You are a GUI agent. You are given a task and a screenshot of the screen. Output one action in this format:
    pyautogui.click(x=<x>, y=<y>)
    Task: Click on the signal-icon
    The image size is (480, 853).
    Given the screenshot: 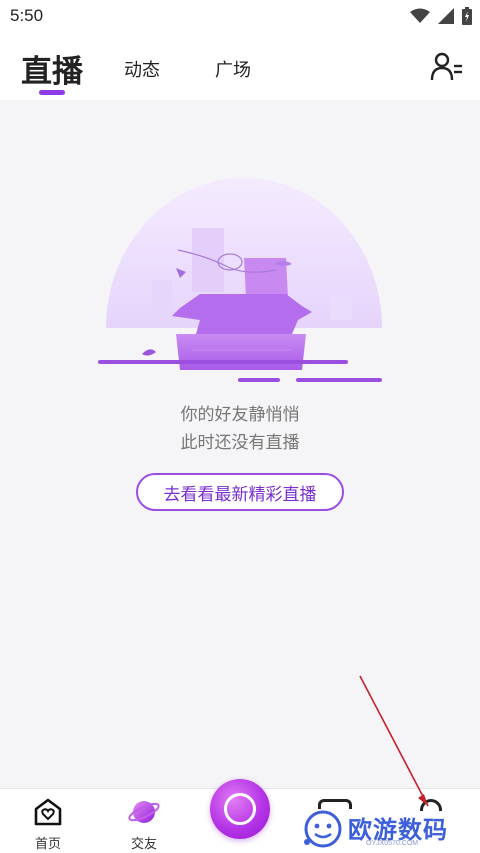 What is the action you would take?
    pyautogui.click(x=446, y=16)
    